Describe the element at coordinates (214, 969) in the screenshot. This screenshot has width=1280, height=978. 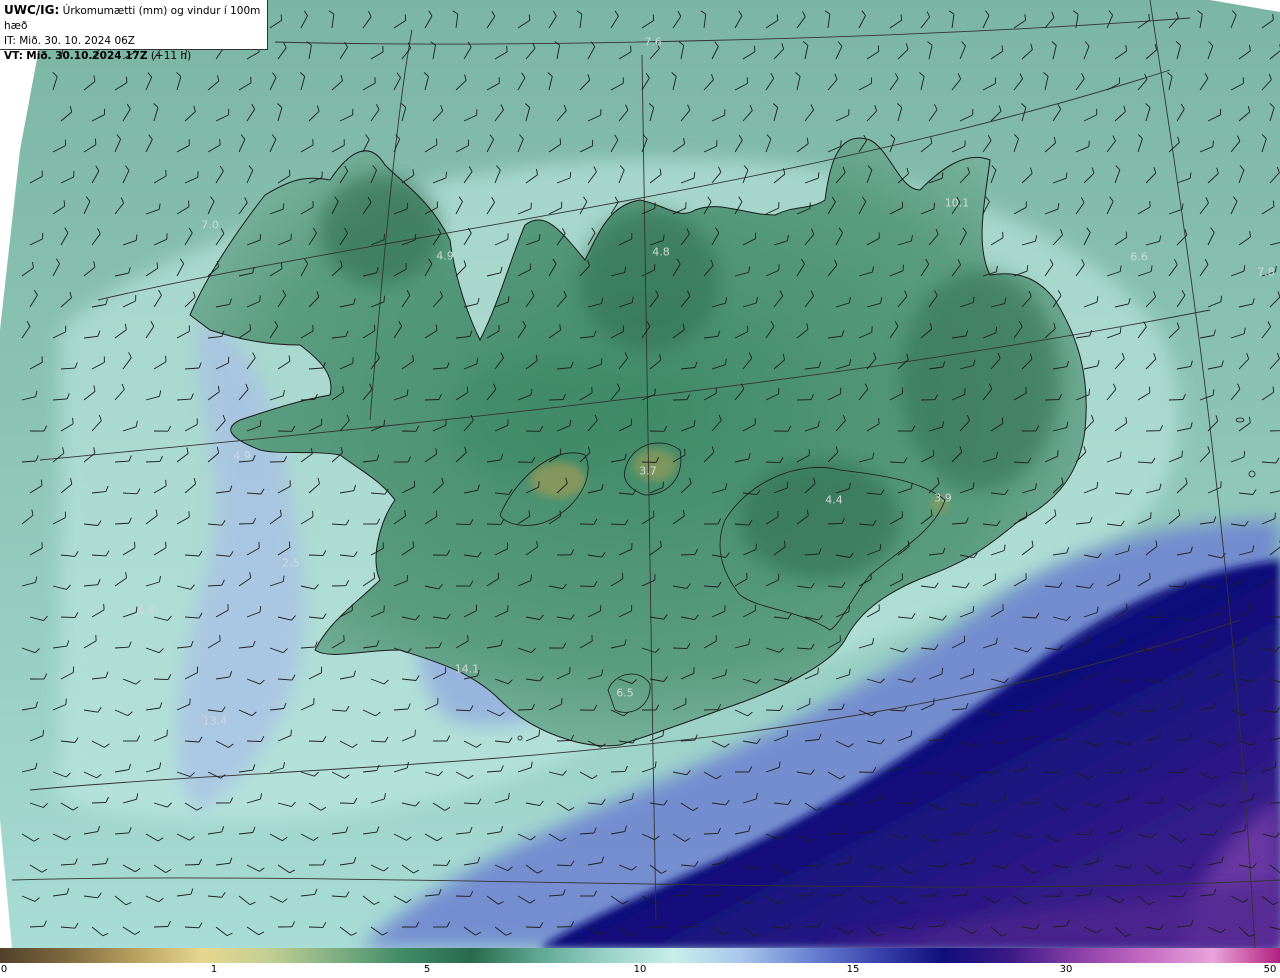
I see `colorbar-tick: 1` at that location.